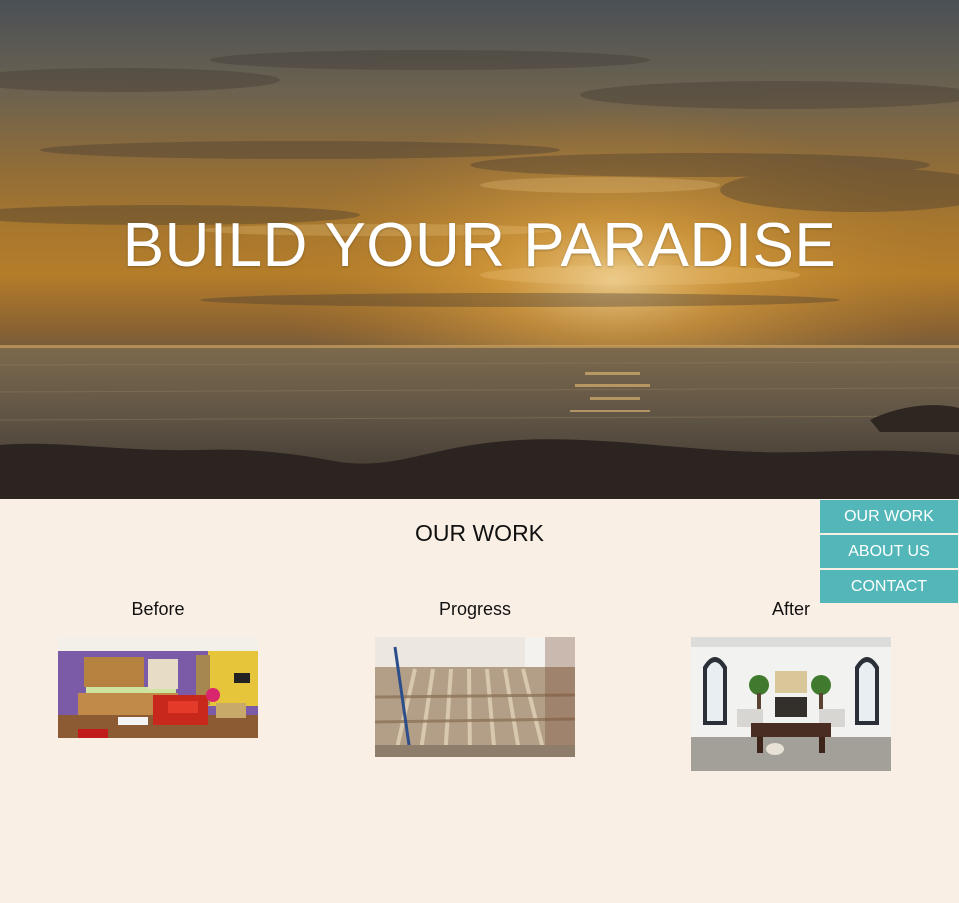 This screenshot has width=959, height=903. I want to click on hero-title: BUILD YOUR PARADISE, so click(479, 245).